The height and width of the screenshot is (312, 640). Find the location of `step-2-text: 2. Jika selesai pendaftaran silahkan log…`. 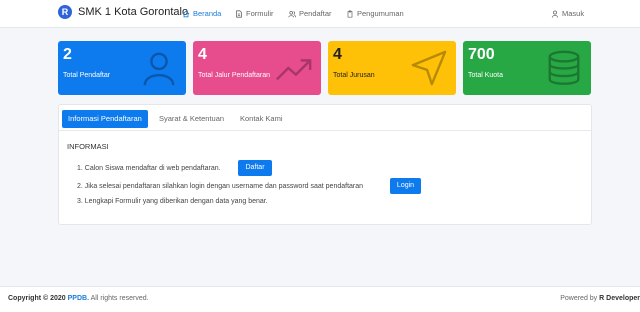

step-2-text: 2. Jika selesai pendaftaran silahkan log… is located at coordinates (220, 186).